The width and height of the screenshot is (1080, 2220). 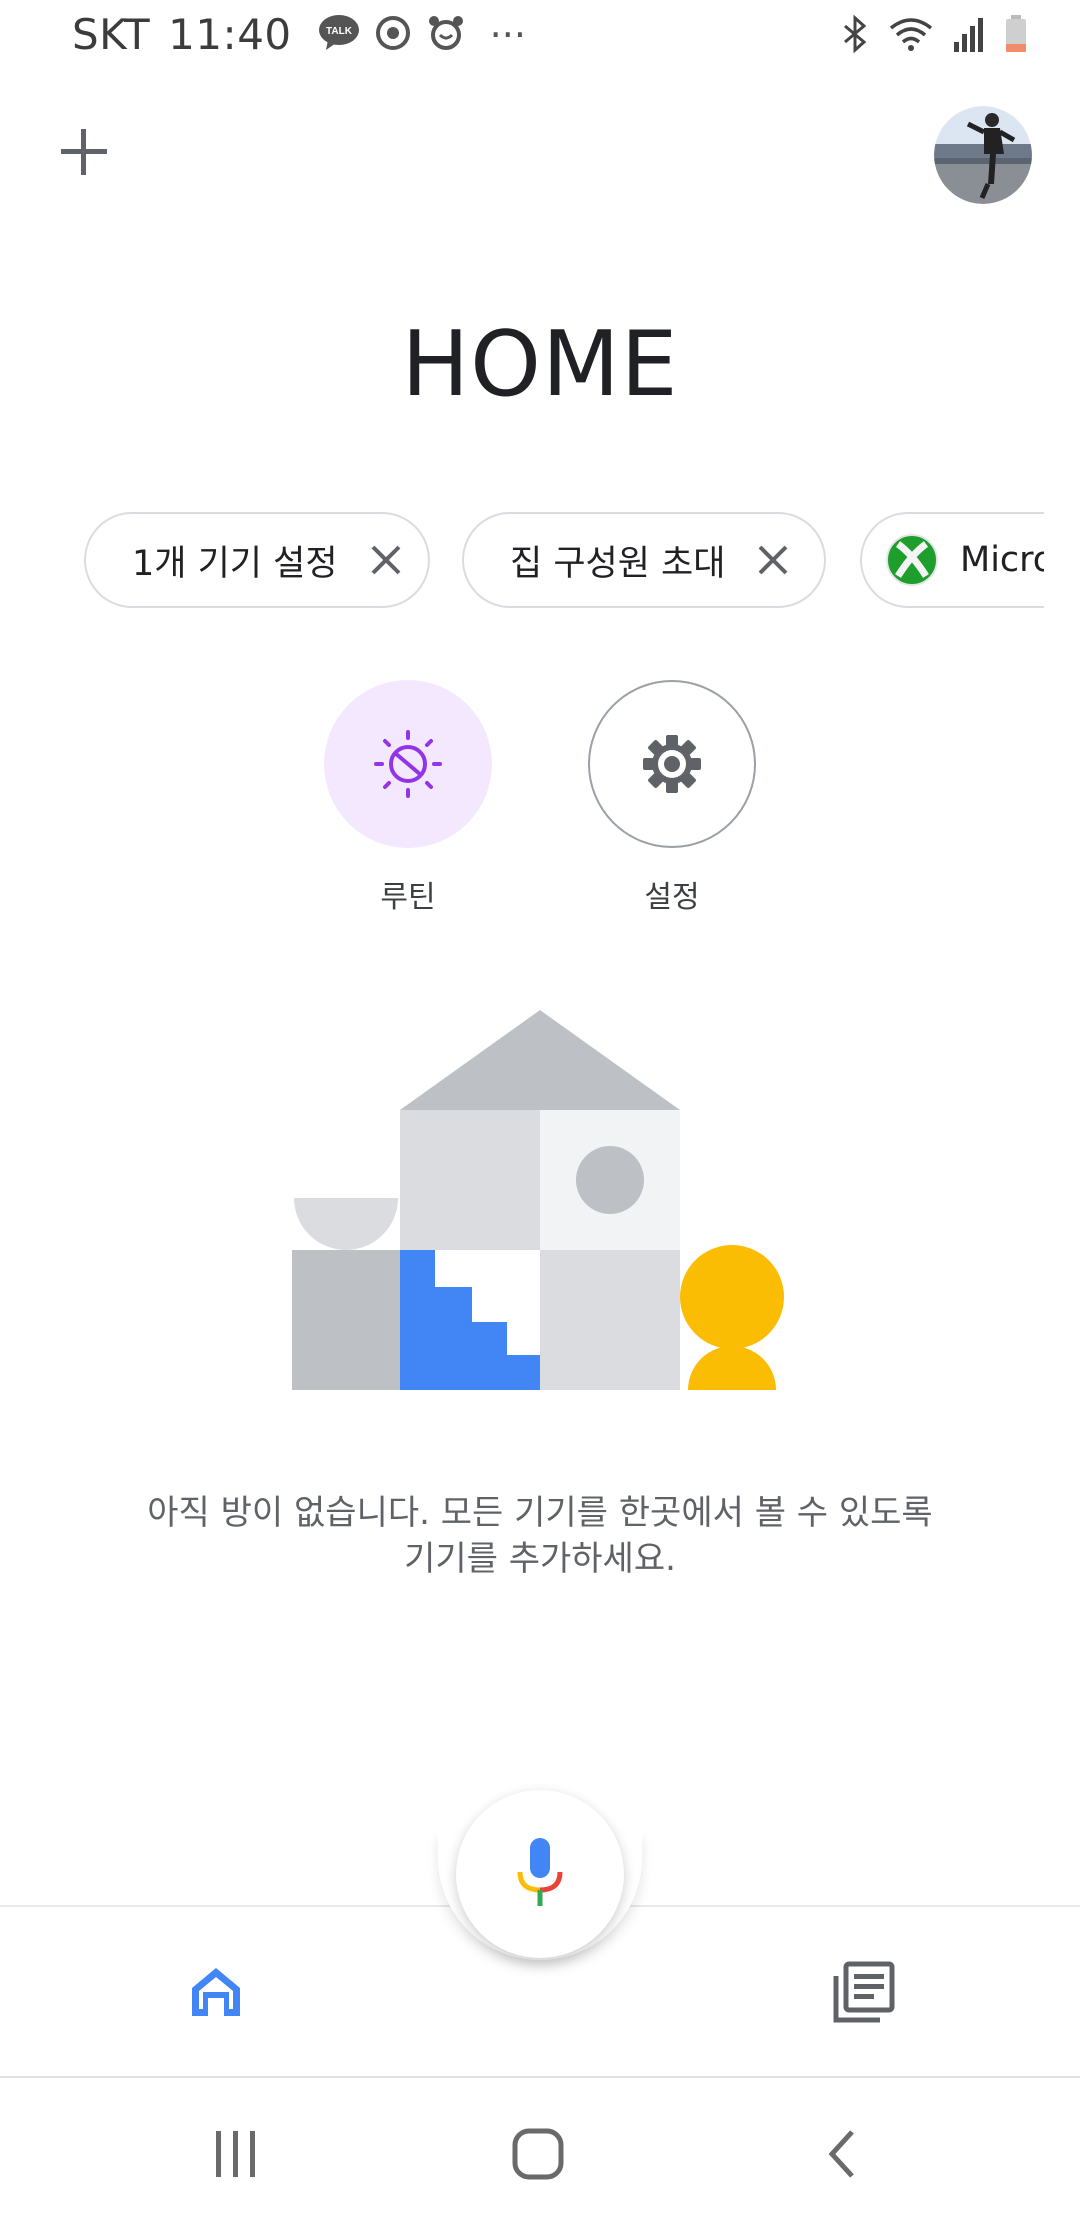 I want to click on home-circle-icon, so click(x=538, y=2154).